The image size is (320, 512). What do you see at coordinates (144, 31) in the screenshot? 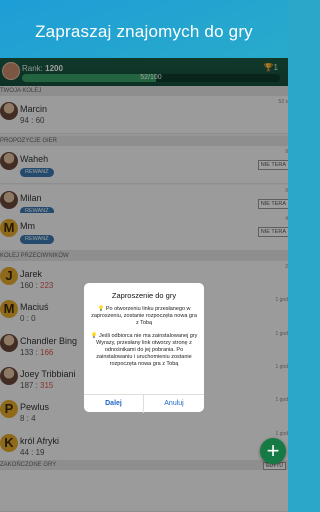
I see `promo-headline: Zapraszaj znajomych do gry` at bounding box center [144, 31].